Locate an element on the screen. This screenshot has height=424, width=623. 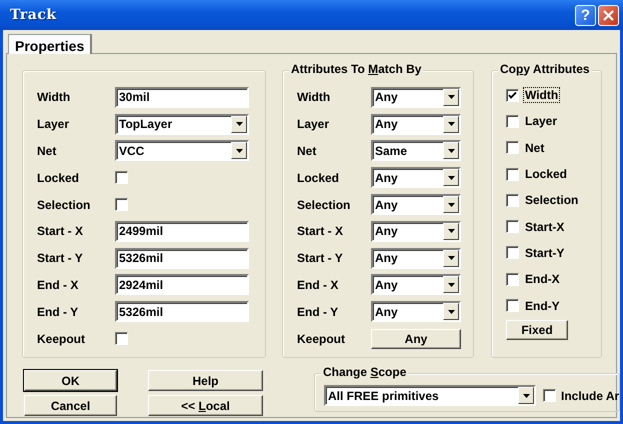
close-icon is located at coordinates (608, 15).